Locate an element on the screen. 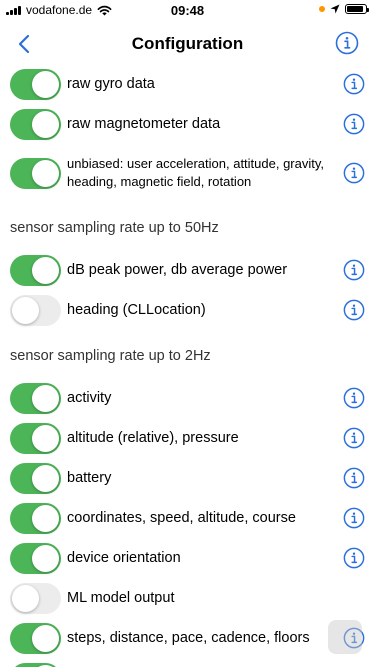 The height and width of the screenshot is (667, 375). overlay-button is located at coordinates (345, 637).